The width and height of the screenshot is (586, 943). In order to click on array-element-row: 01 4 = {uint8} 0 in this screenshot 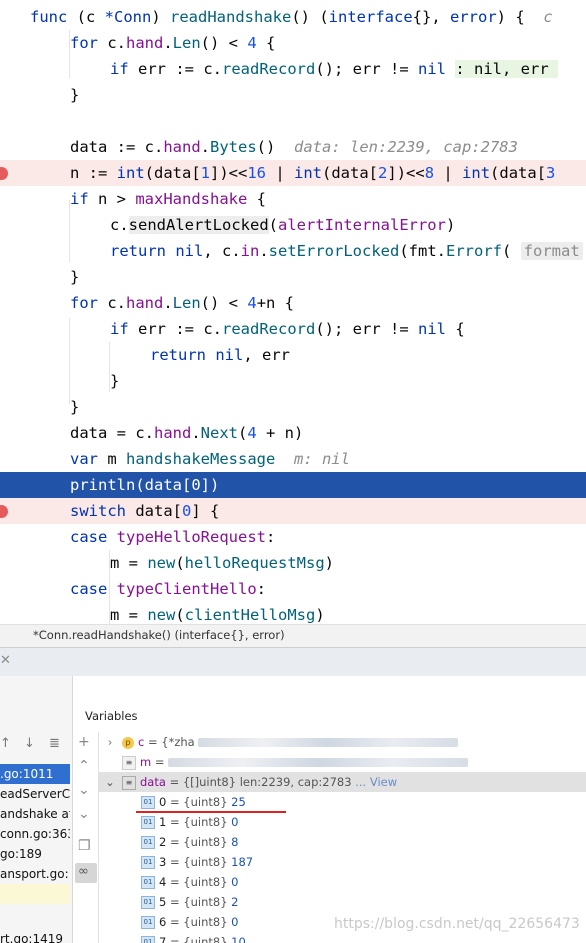, I will do `click(342, 882)`.